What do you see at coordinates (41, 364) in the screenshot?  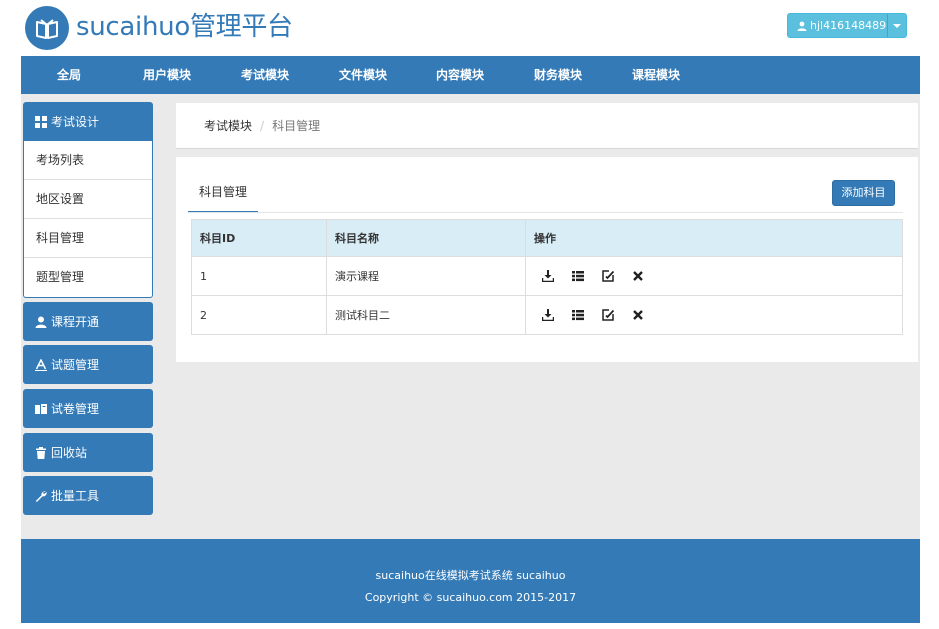 I see `text-icon` at bounding box center [41, 364].